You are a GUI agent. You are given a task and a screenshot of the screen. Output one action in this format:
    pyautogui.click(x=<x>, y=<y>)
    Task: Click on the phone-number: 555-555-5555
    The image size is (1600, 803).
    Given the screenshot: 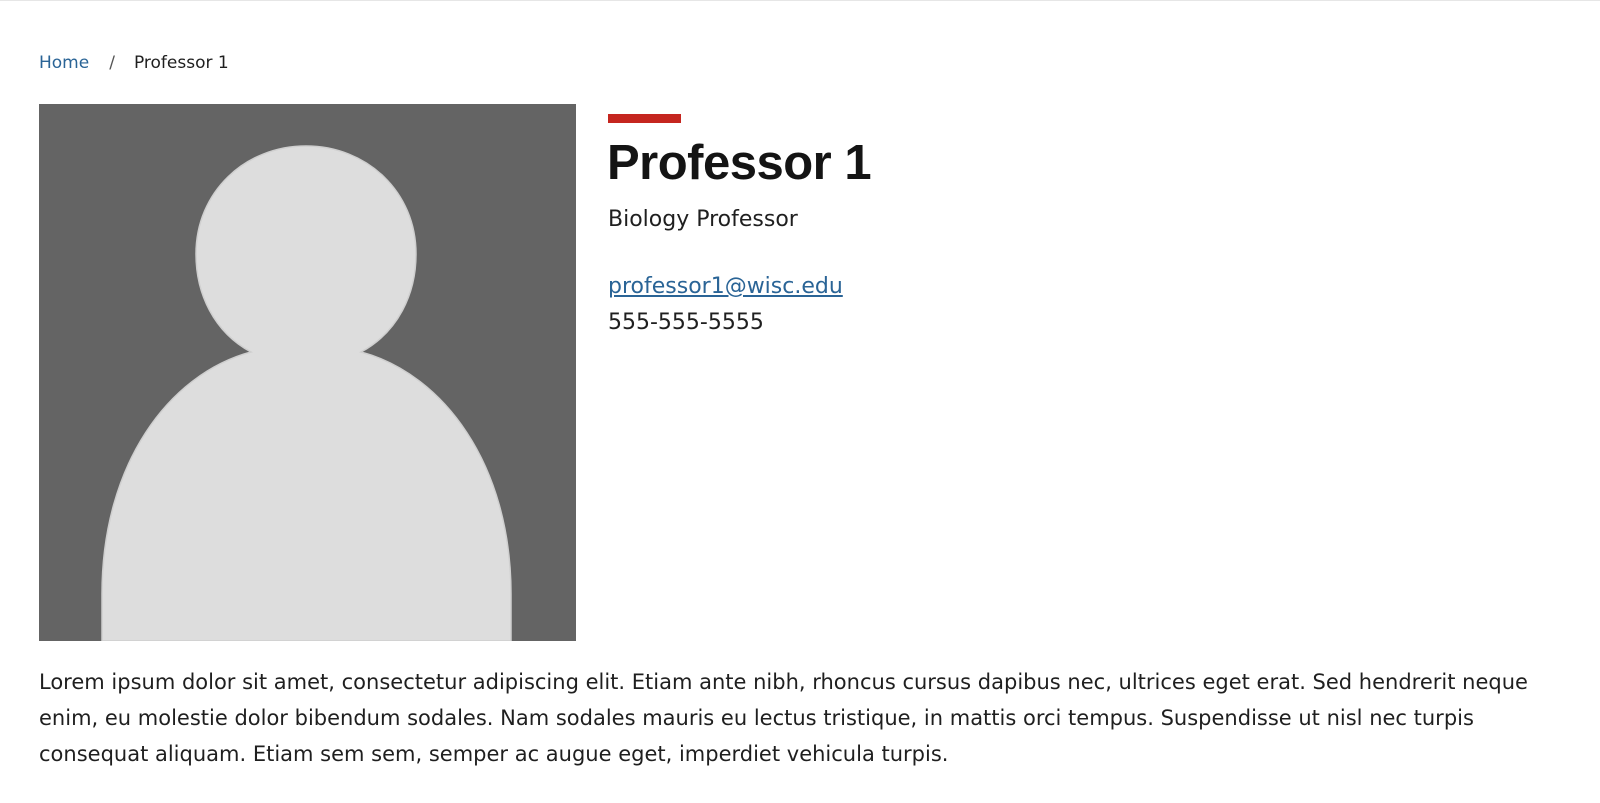 What is the action you would take?
    pyautogui.click(x=686, y=322)
    